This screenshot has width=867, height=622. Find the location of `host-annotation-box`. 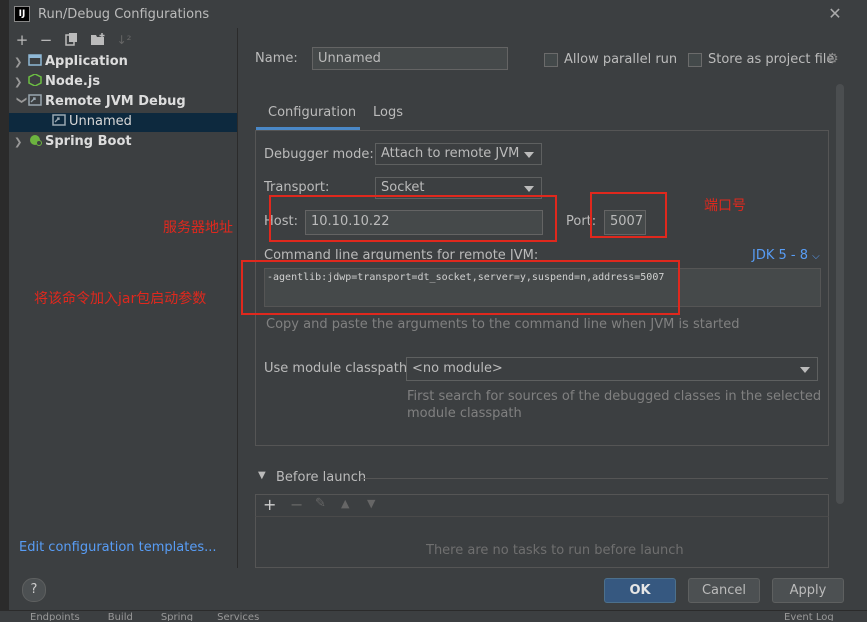

host-annotation-box is located at coordinates (413, 218).